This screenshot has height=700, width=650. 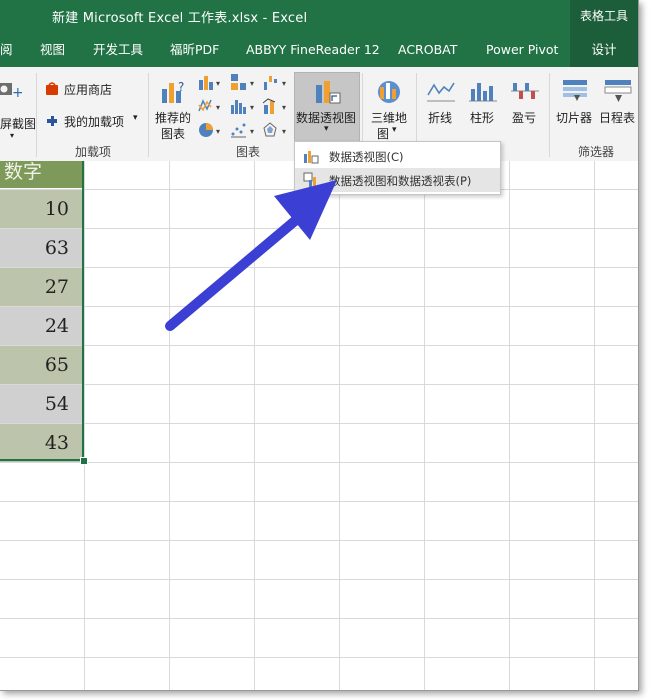 I want to click on annotation-arrow-icon, so click(x=251, y=255).